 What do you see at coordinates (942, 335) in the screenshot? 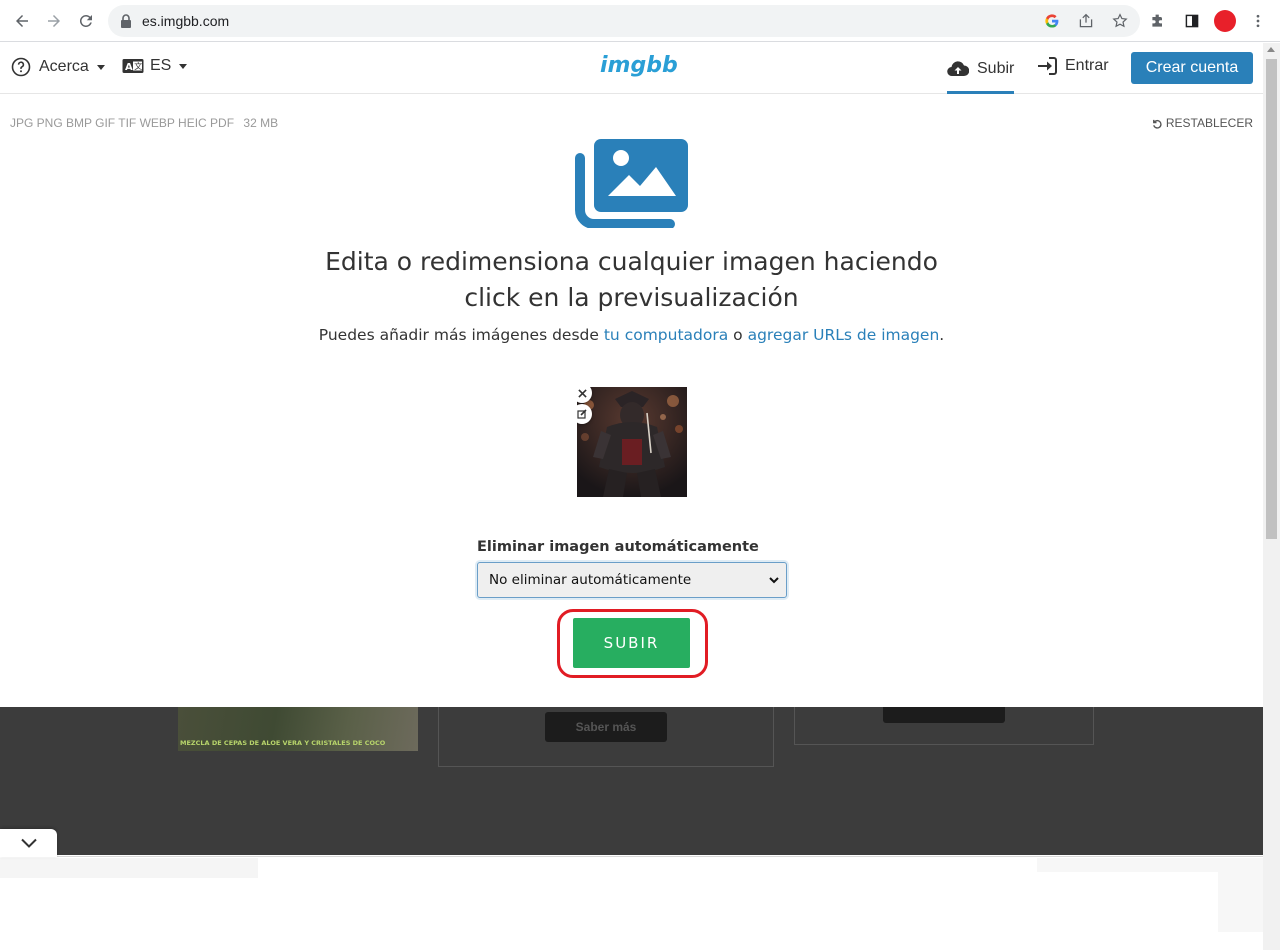
I see `instructions-suffix: .` at bounding box center [942, 335].